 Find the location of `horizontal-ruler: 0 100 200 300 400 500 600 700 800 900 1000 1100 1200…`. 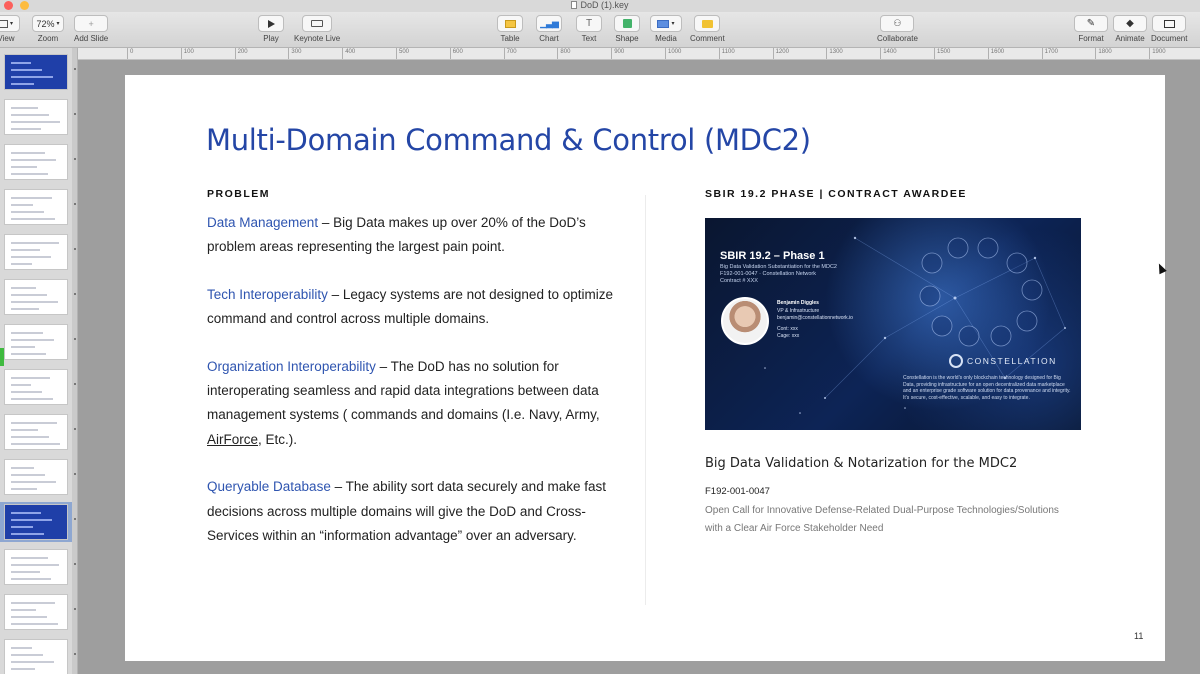

horizontal-ruler: 0 100 200 300 400 500 600 700 800 900 1000 1100 1200… is located at coordinates (639, 54).